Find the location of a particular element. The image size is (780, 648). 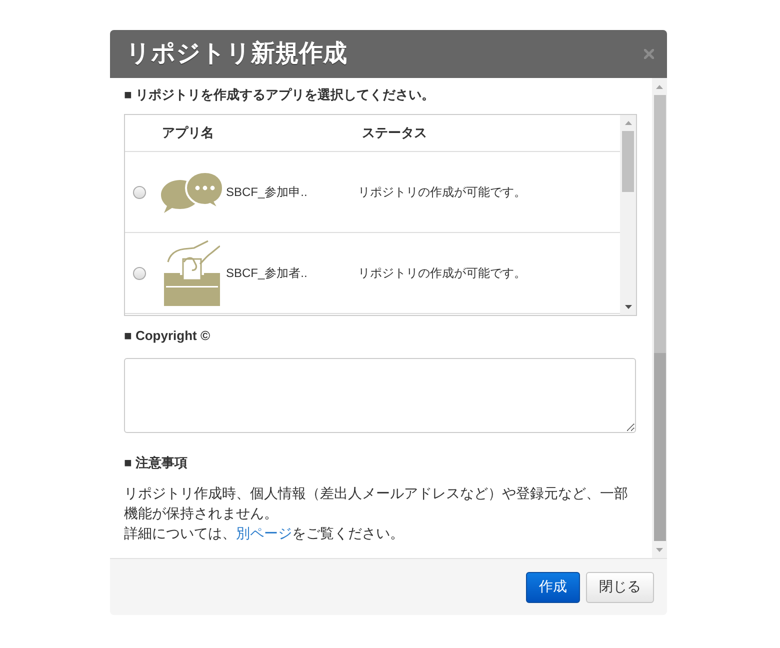

ballot-box-icon is located at coordinates (192, 273).